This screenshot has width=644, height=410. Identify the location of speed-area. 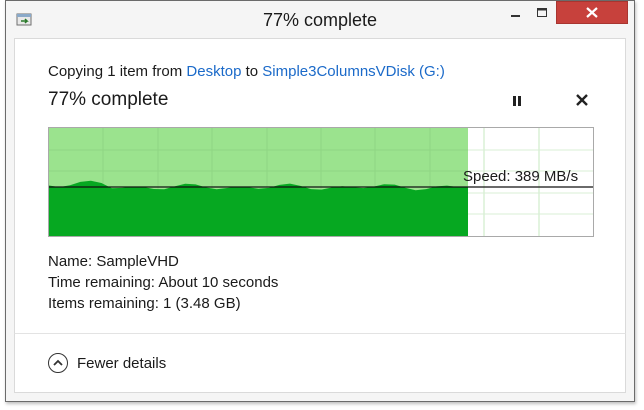
(258, 208).